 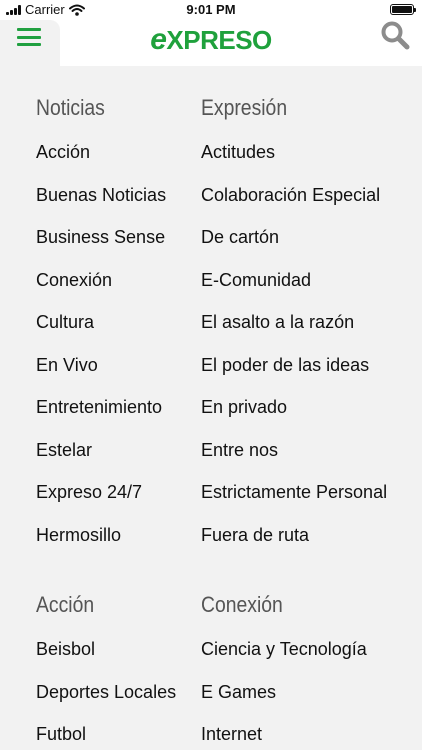 What do you see at coordinates (65, 649) in the screenshot?
I see `menu-item: Beisbol` at bounding box center [65, 649].